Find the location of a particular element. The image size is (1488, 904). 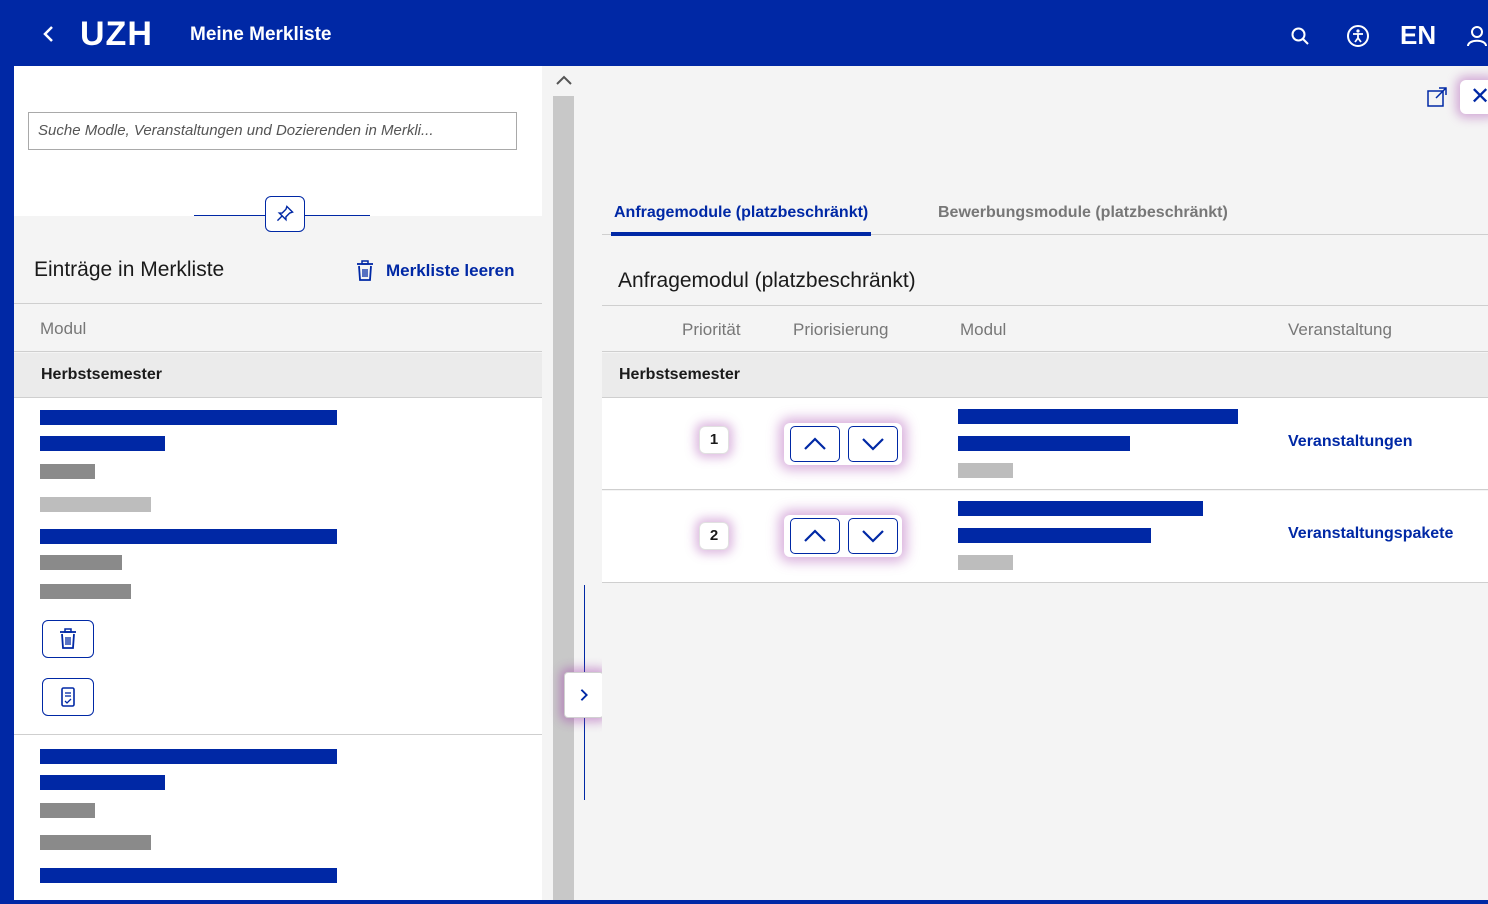

tab-bewerbungsmodule: Bewerbungsmodule (platzbeschränkt) is located at coordinates (1083, 218).